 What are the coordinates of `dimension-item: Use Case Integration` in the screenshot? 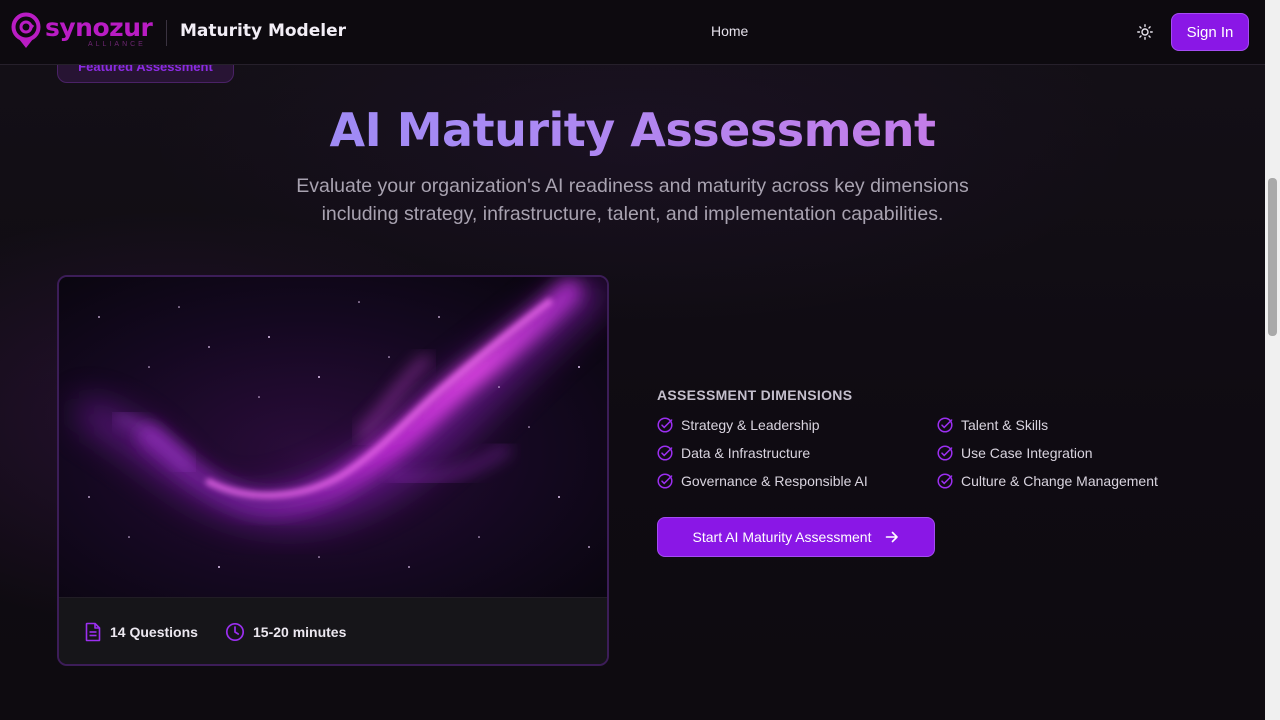 It's located at (1015, 453).